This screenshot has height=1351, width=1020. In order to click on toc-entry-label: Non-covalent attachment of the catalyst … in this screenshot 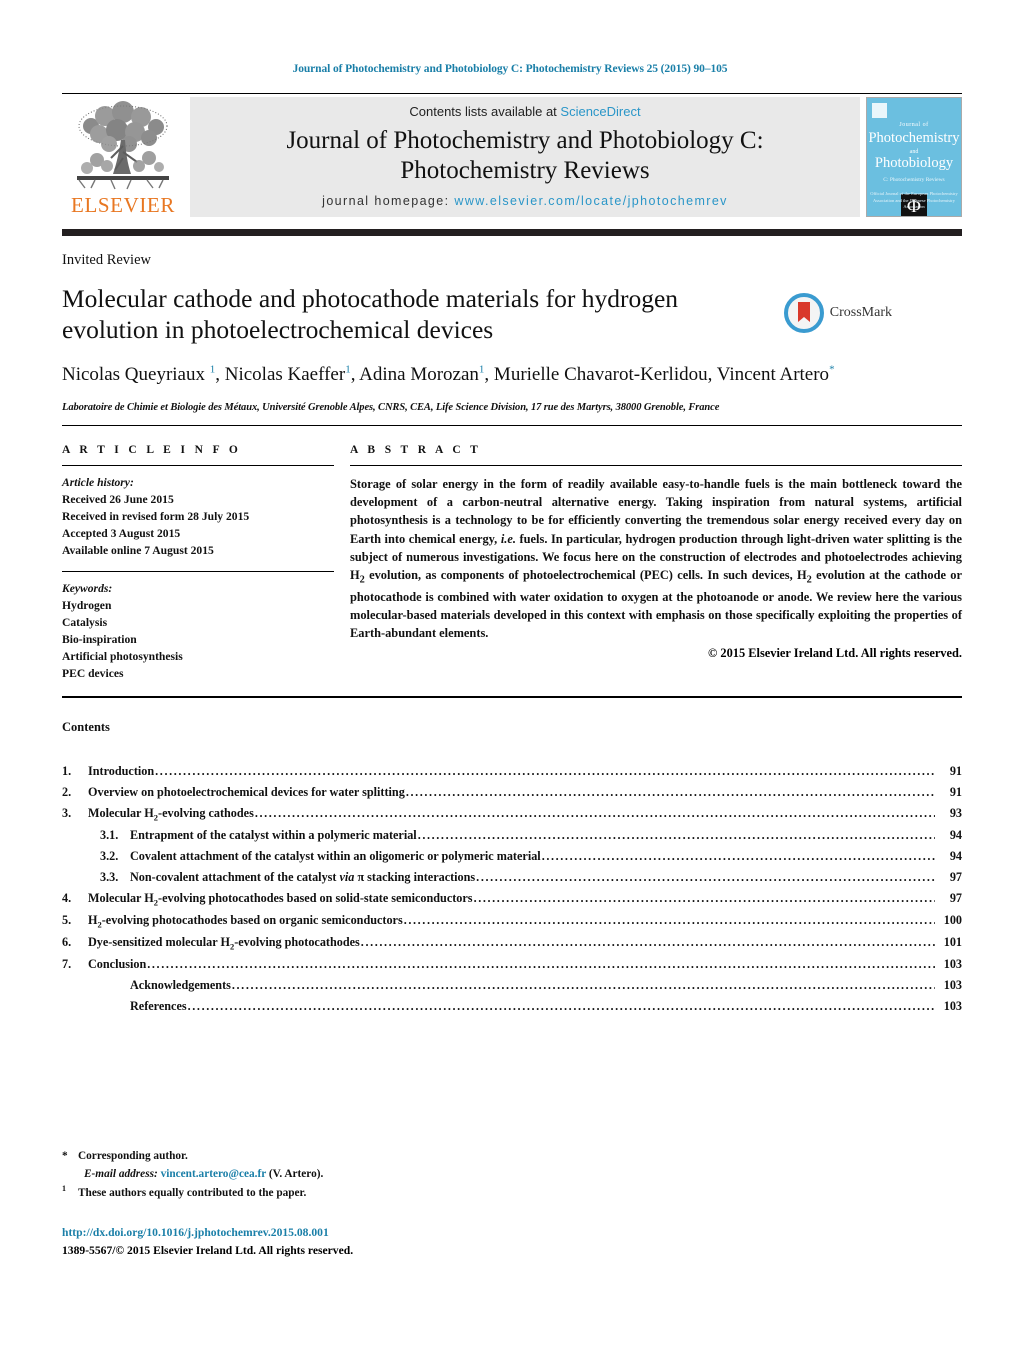, I will do `click(302, 877)`.